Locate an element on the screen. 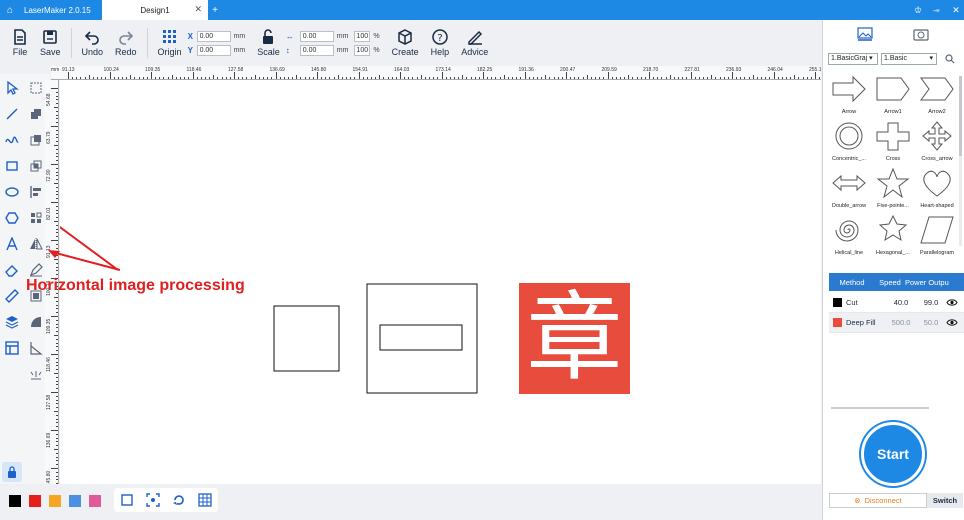  shape-item: Arrow2 is located at coordinates (937, 97).